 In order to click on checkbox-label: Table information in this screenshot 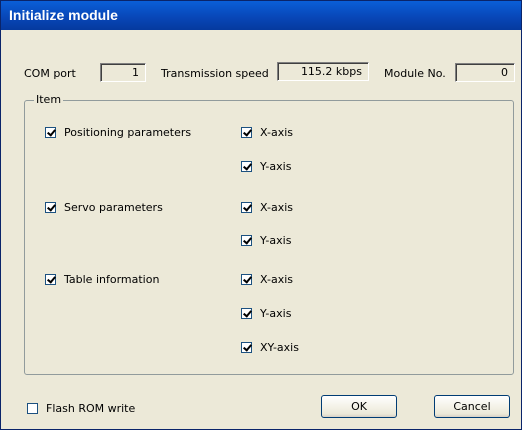, I will do `click(112, 279)`.